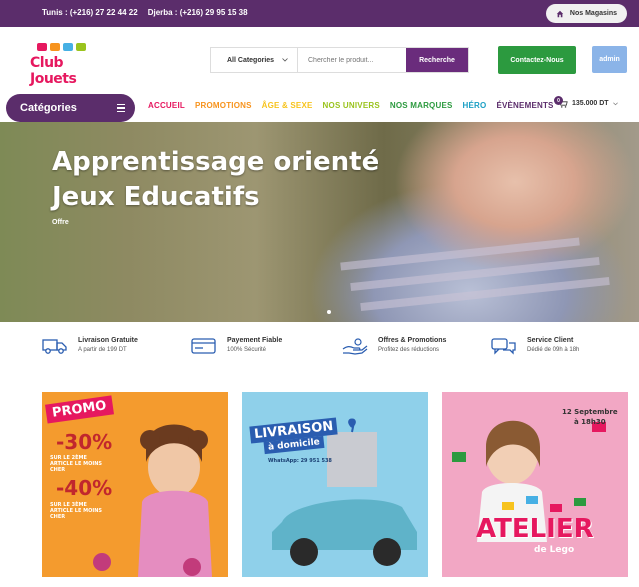  I want to click on feature-text: A partir de 199 DT, so click(102, 350).